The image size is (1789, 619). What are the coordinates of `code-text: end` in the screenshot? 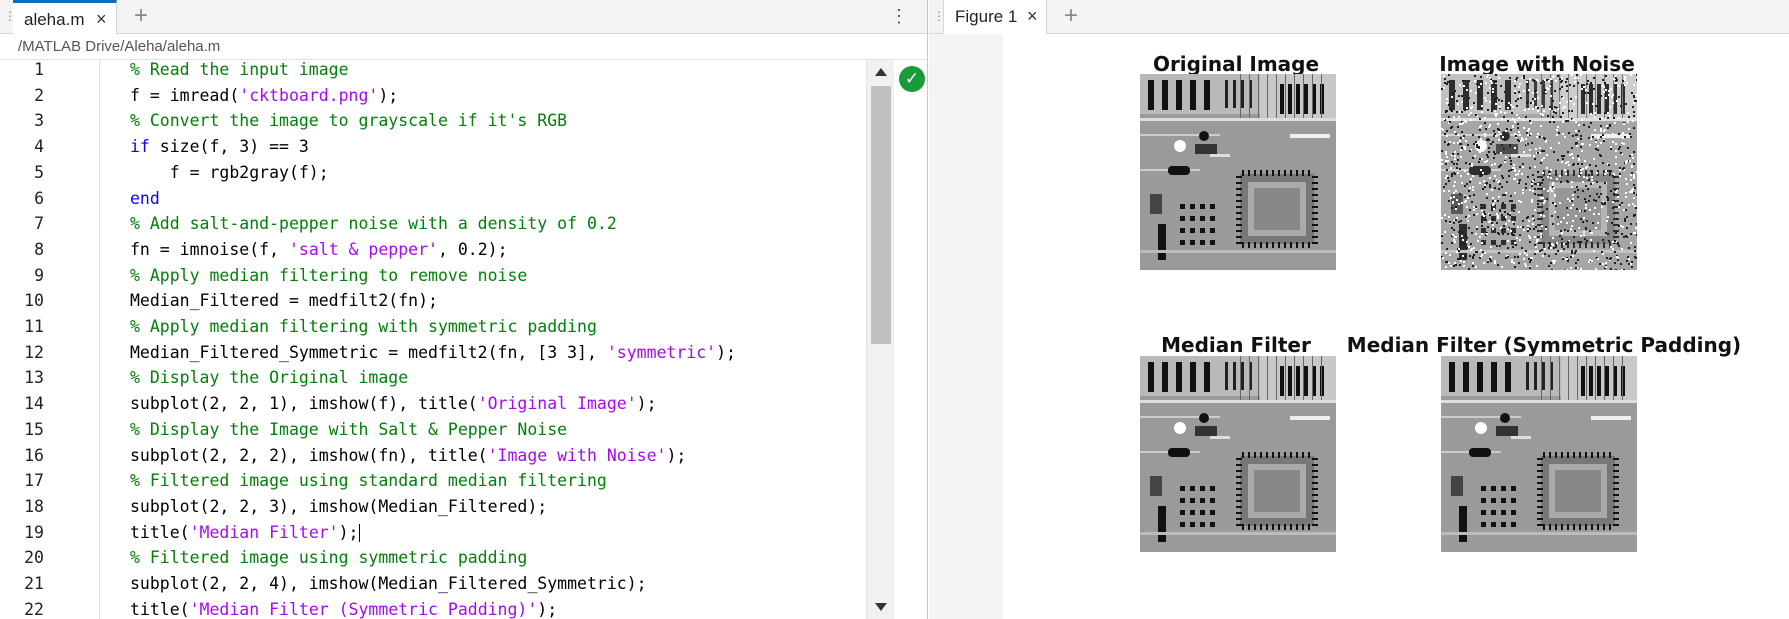 It's located at (145, 198).